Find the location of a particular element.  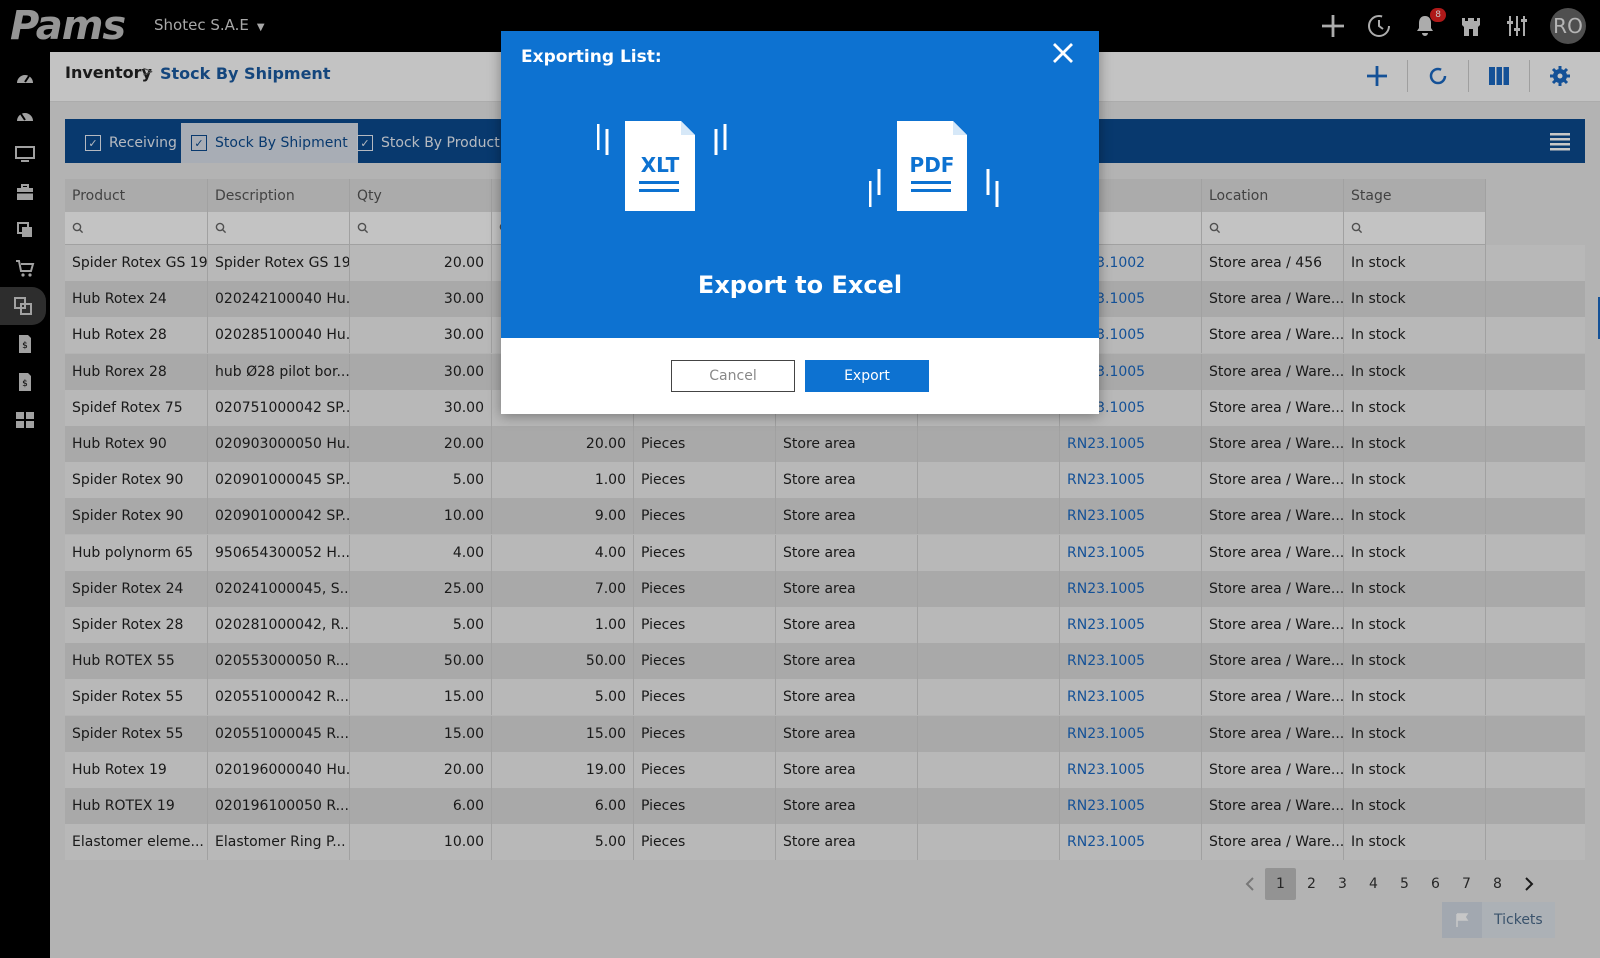

export-excel-option: XLT is located at coordinates (661, 169).